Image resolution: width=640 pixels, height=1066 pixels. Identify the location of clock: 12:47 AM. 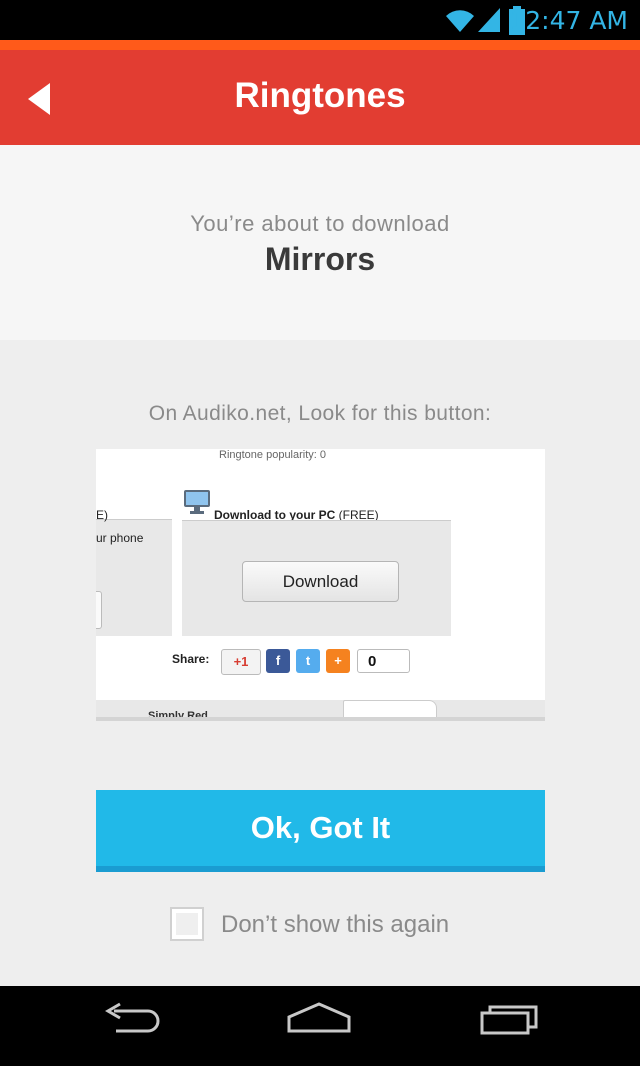
(568, 20).